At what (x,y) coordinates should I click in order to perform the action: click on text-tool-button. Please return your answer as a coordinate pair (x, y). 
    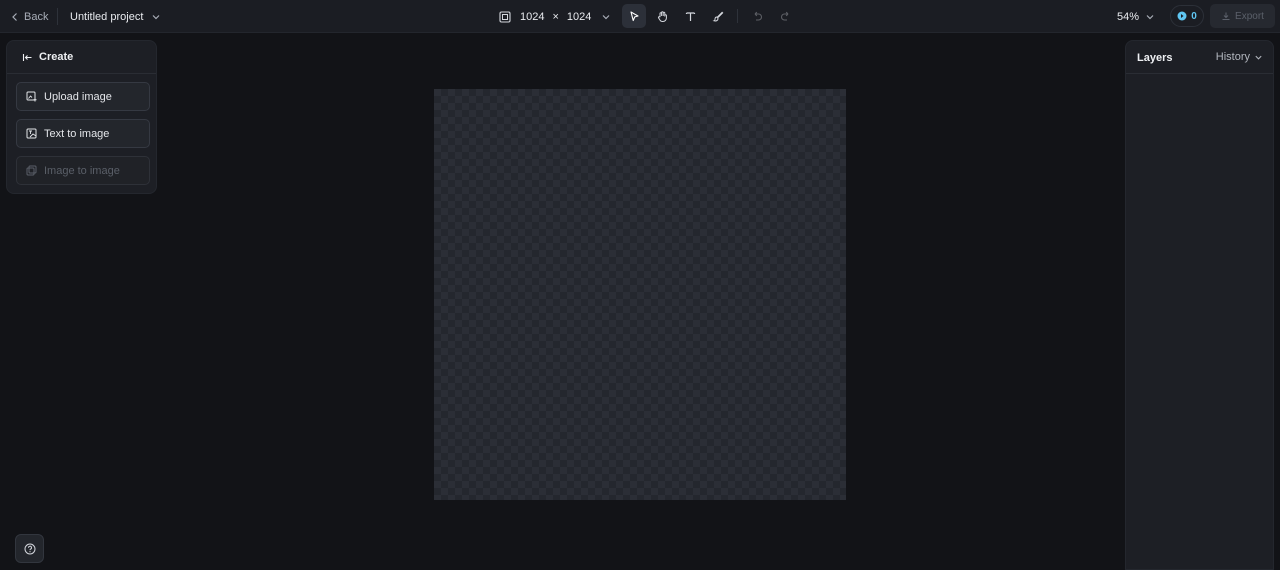
    Looking at the image, I should click on (690, 16).